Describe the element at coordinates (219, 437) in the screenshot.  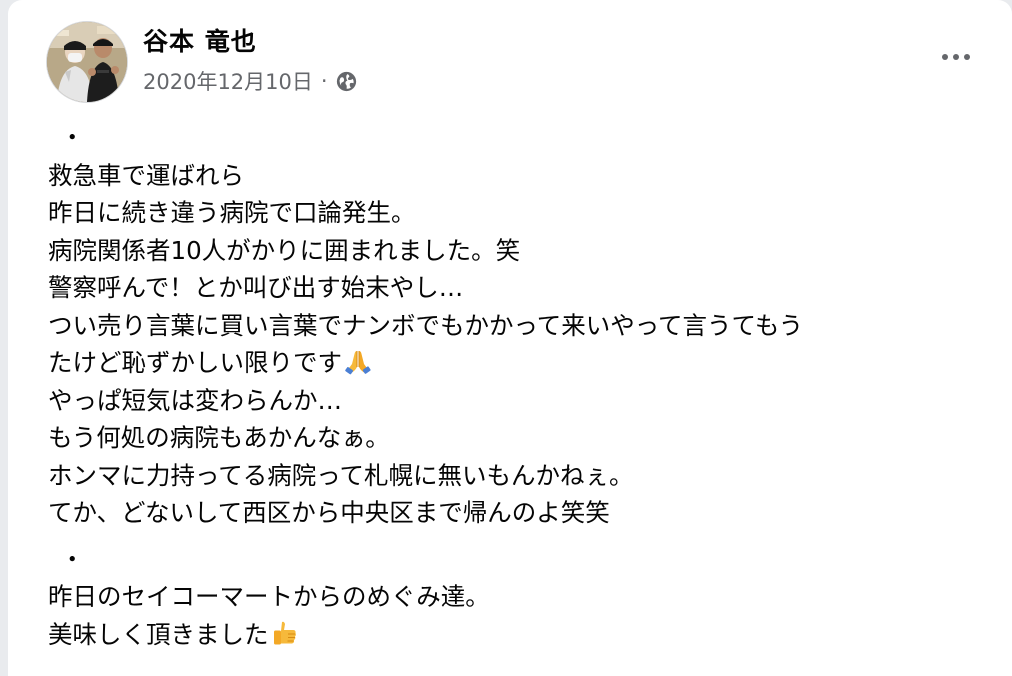
I see `post-line: もう何処の病院もあかんなぁ。` at that location.